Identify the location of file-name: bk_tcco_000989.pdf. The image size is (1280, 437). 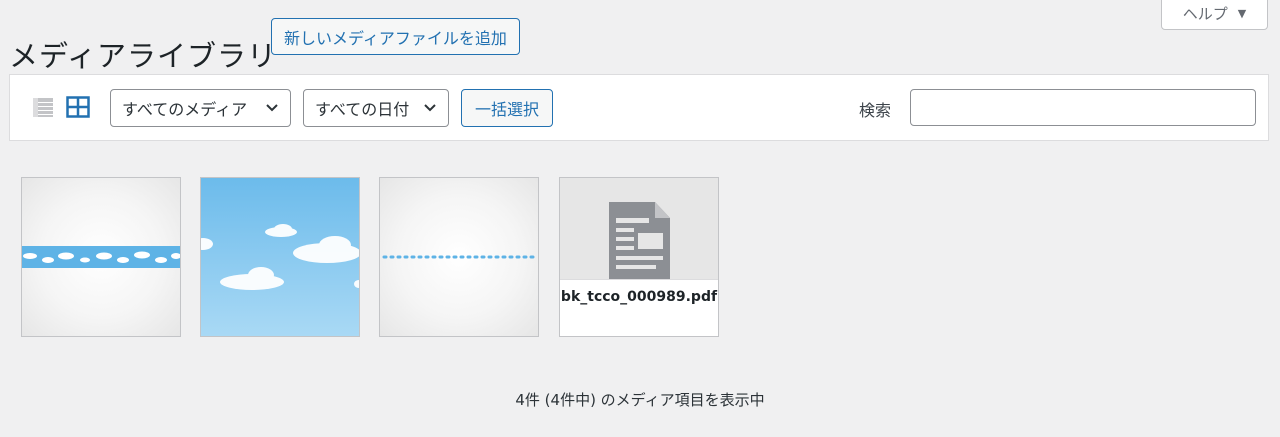
(639, 307).